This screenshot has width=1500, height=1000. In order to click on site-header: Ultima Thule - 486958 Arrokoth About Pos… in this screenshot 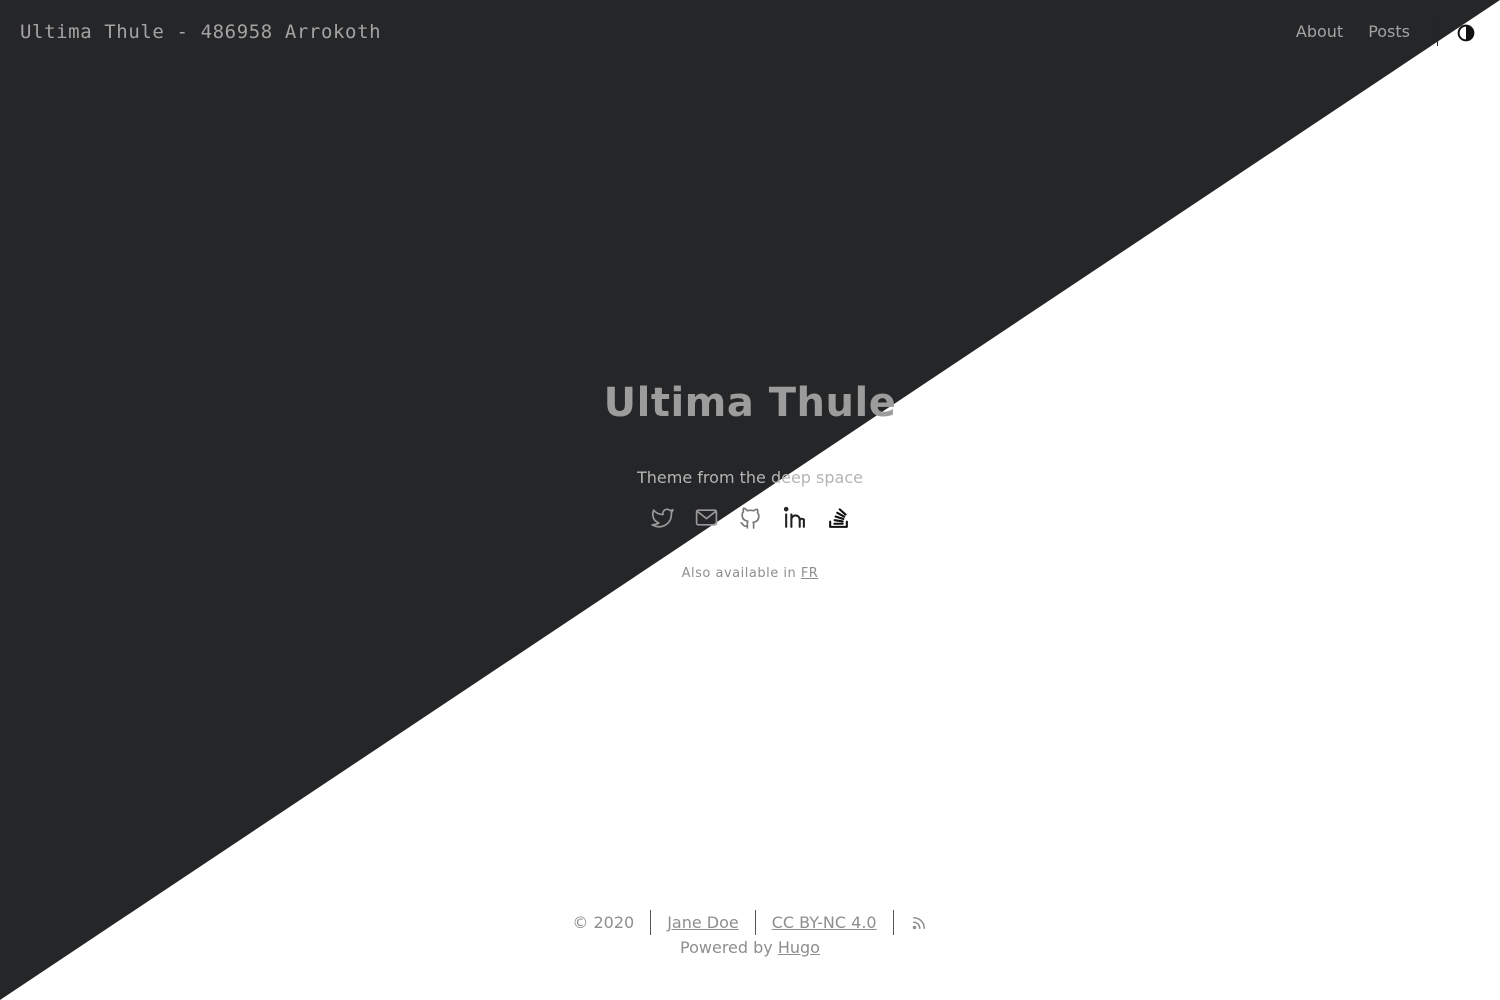, I will do `click(750, 33)`.